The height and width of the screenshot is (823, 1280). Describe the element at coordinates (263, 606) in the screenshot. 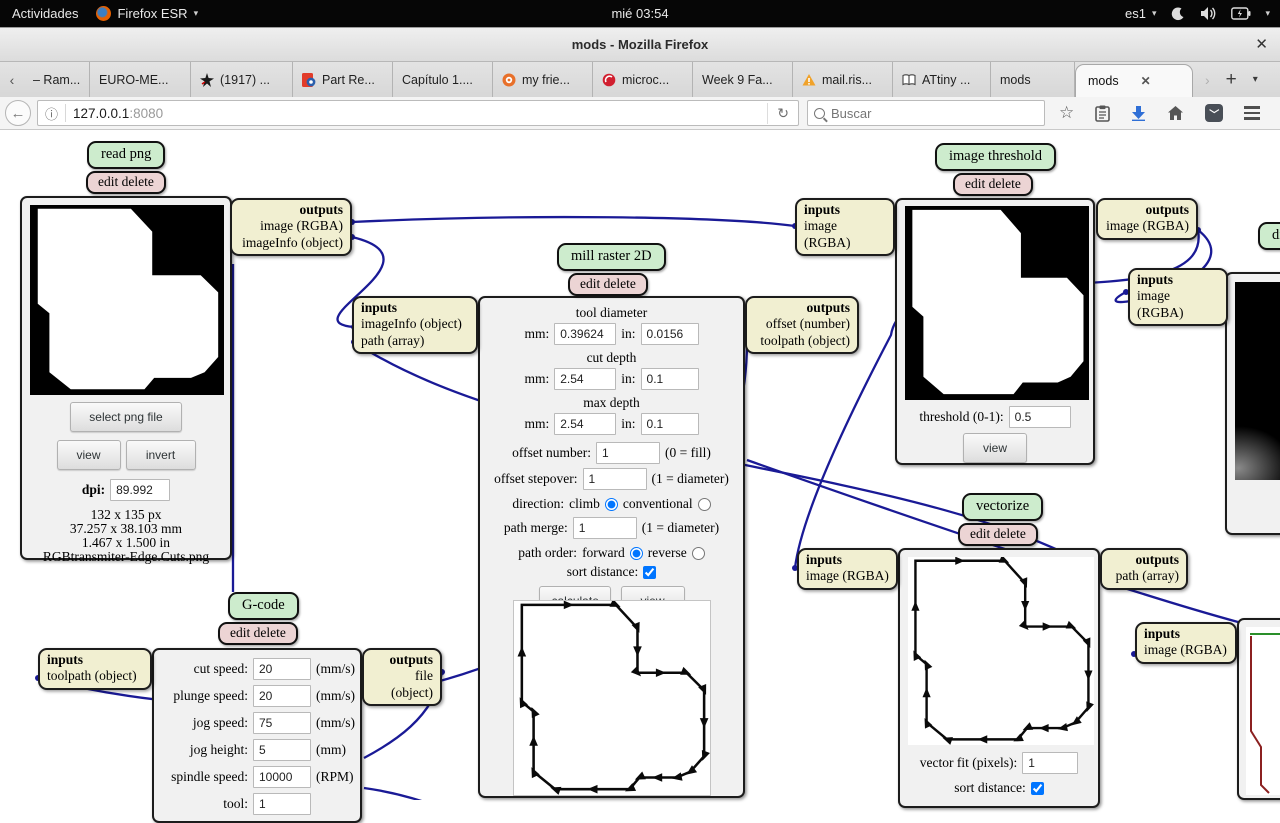

I see `module-title-gcode: G-code` at that location.